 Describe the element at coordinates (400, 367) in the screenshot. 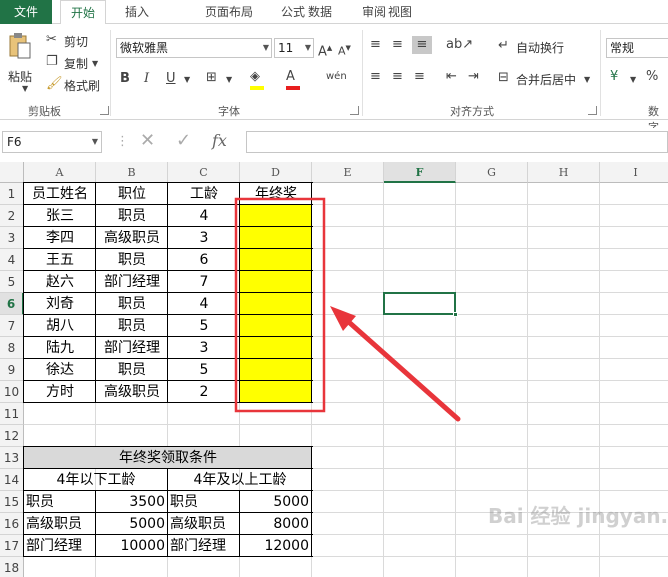

I see `annotation-arrow-shaft` at that location.